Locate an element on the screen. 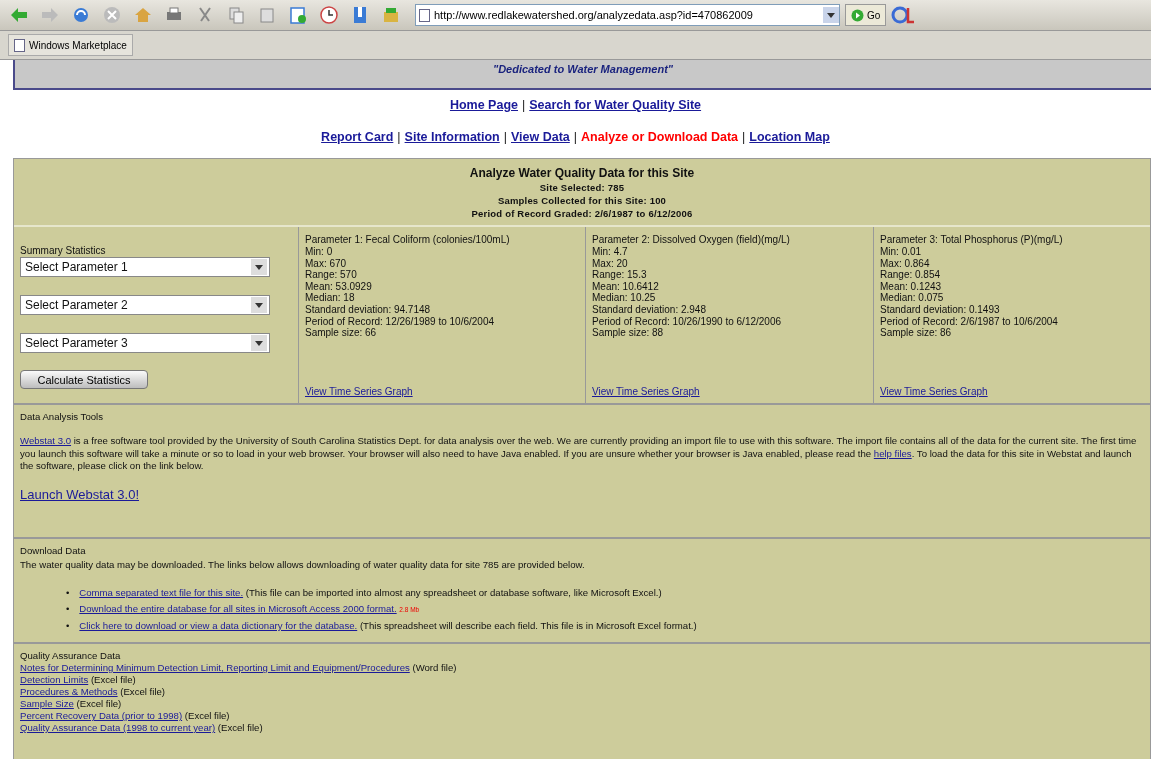 The height and width of the screenshot is (759, 1151). statistic-text: Period of Record: 10/26/1990 to 6/12/2006 is located at coordinates (687, 321).